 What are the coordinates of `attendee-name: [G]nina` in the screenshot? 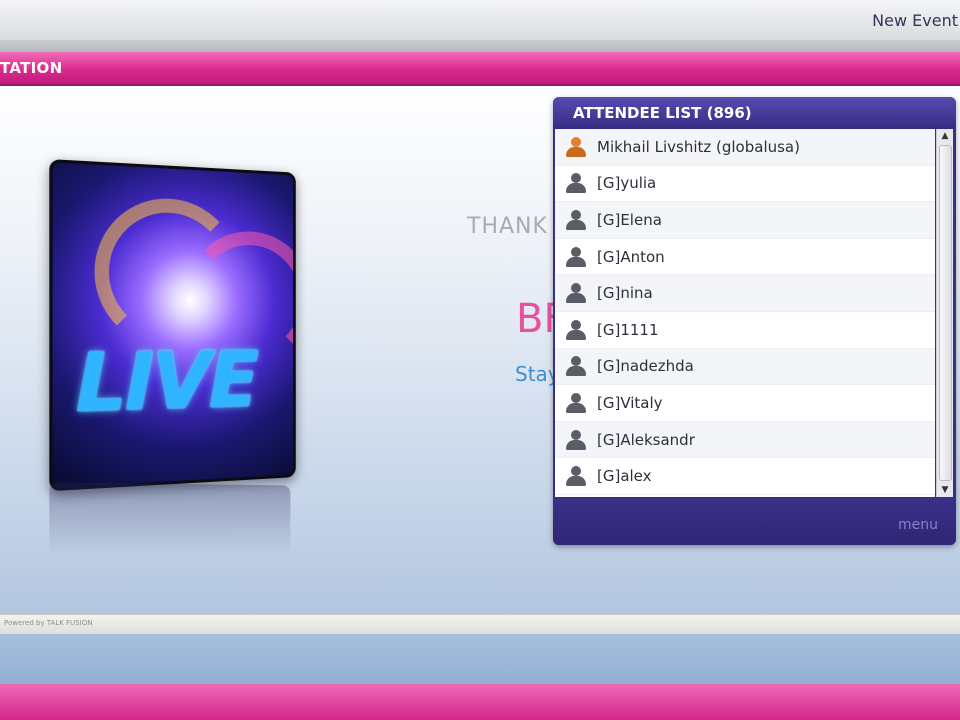 It's located at (625, 293).